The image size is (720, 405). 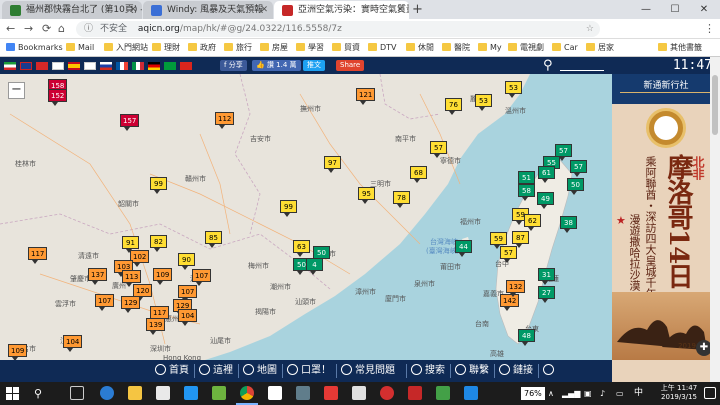 I want to click on bookmark-finance: 理財, so click(x=166, y=48).